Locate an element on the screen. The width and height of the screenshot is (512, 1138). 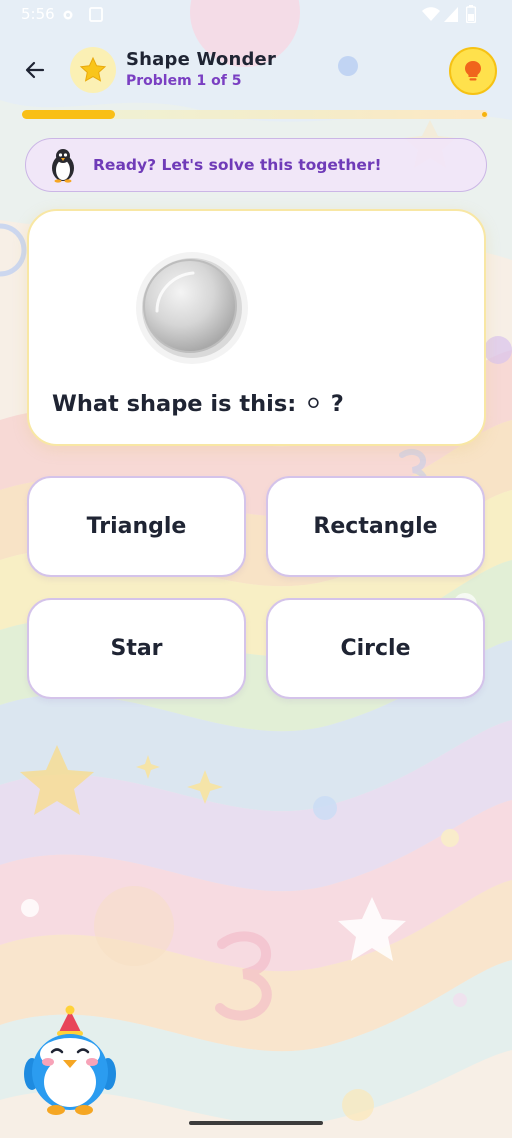
gray-circle-icon is located at coordinates (192, 308).